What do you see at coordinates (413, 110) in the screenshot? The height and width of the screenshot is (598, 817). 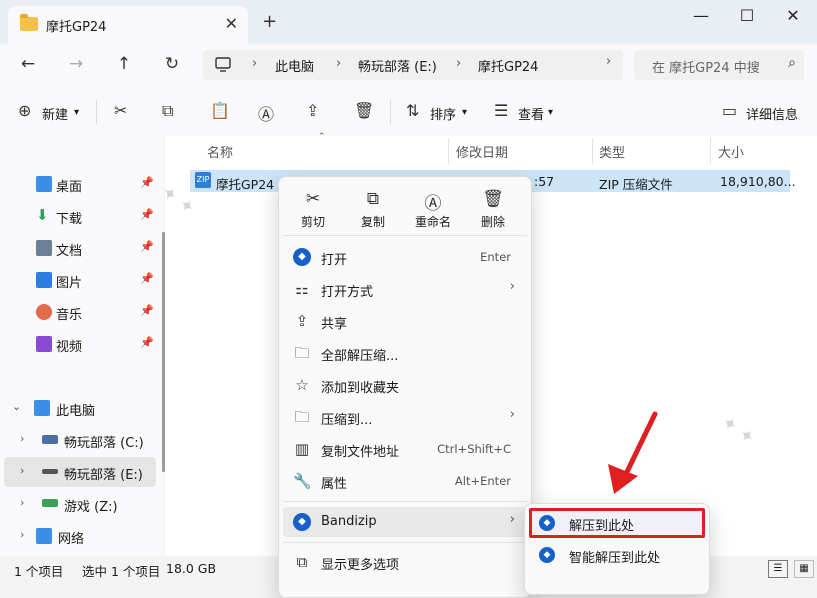 I see `sort-icon: ⇅` at bounding box center [413, 110].